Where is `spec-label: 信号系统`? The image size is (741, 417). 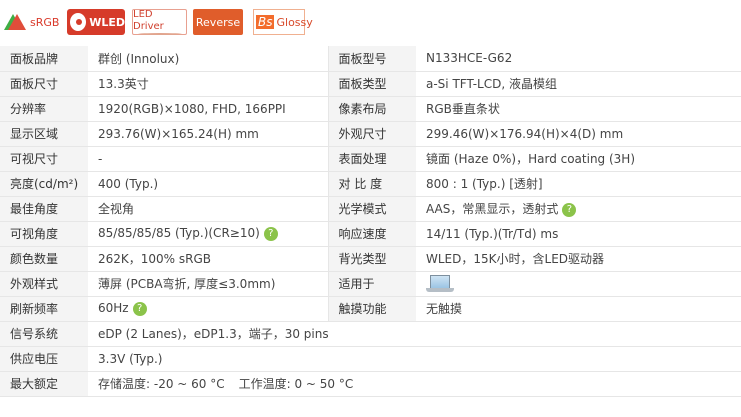
spec-label: 信号系统 is located at coordinates (44, 334).